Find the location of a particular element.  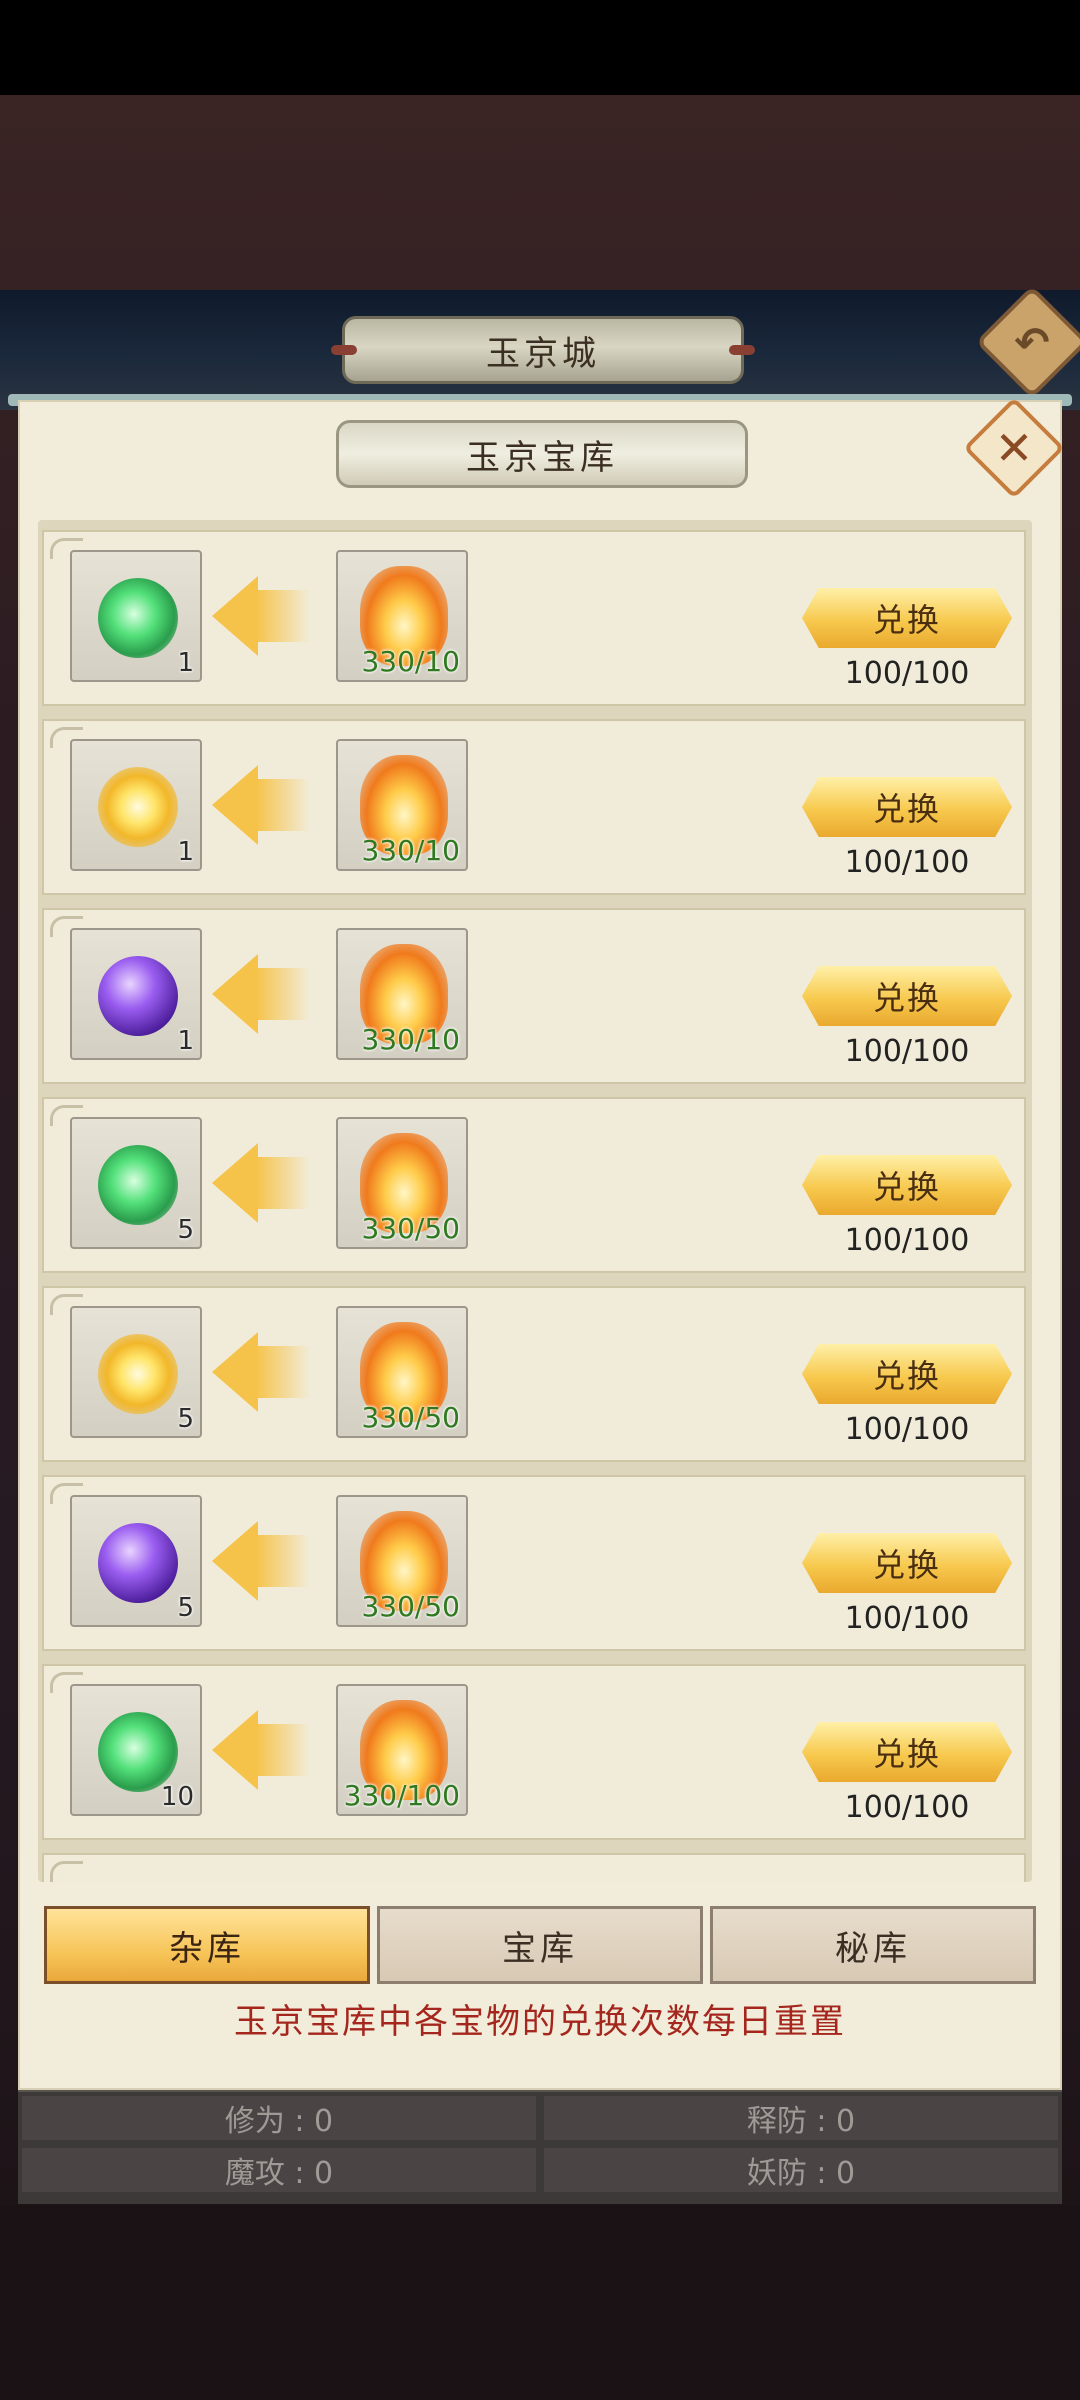

corner-ornament is located at coordinates (66, 1871).